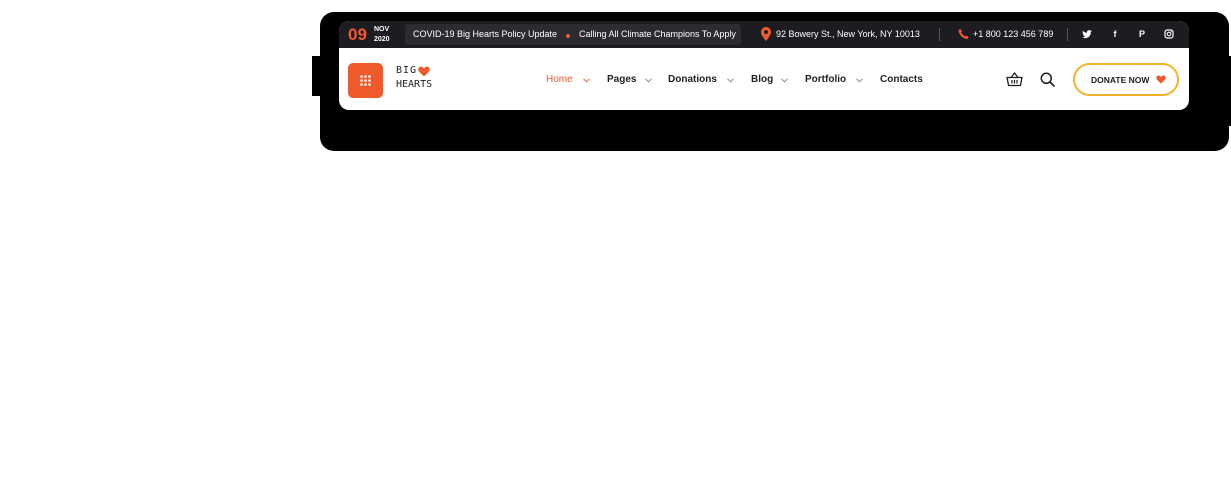 The image size is (1231, 502). I want to click on logo: BIG HEARTS, so click(416, 82).